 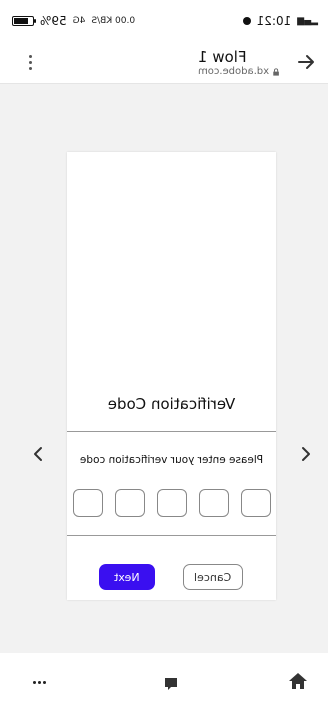 I want to click on cancel-label: Cancel, so click(x=213, y=577).